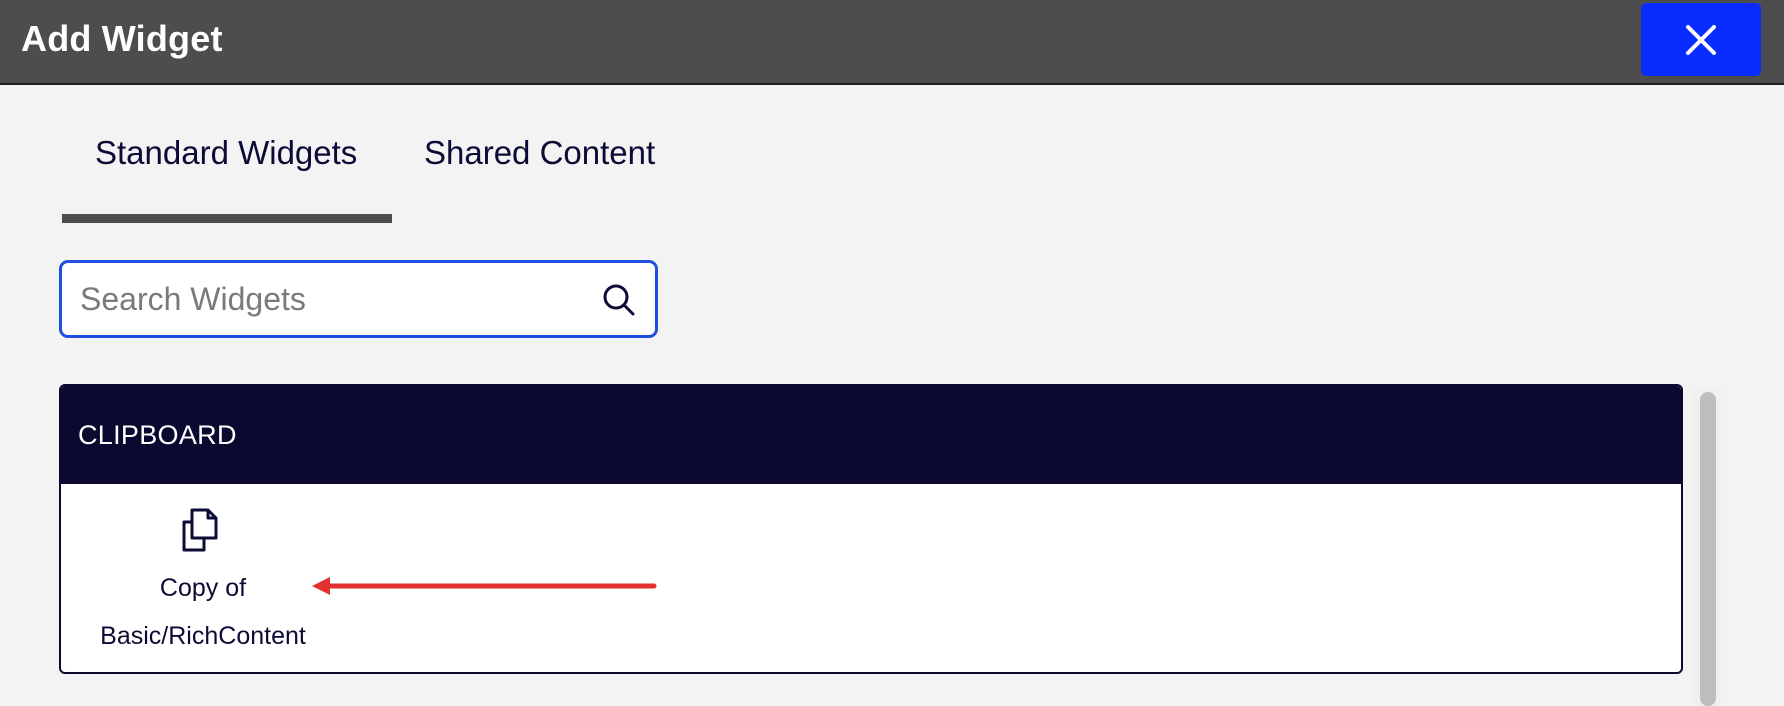  I want to click on scrollbar-thumb, so click(1708, 549).